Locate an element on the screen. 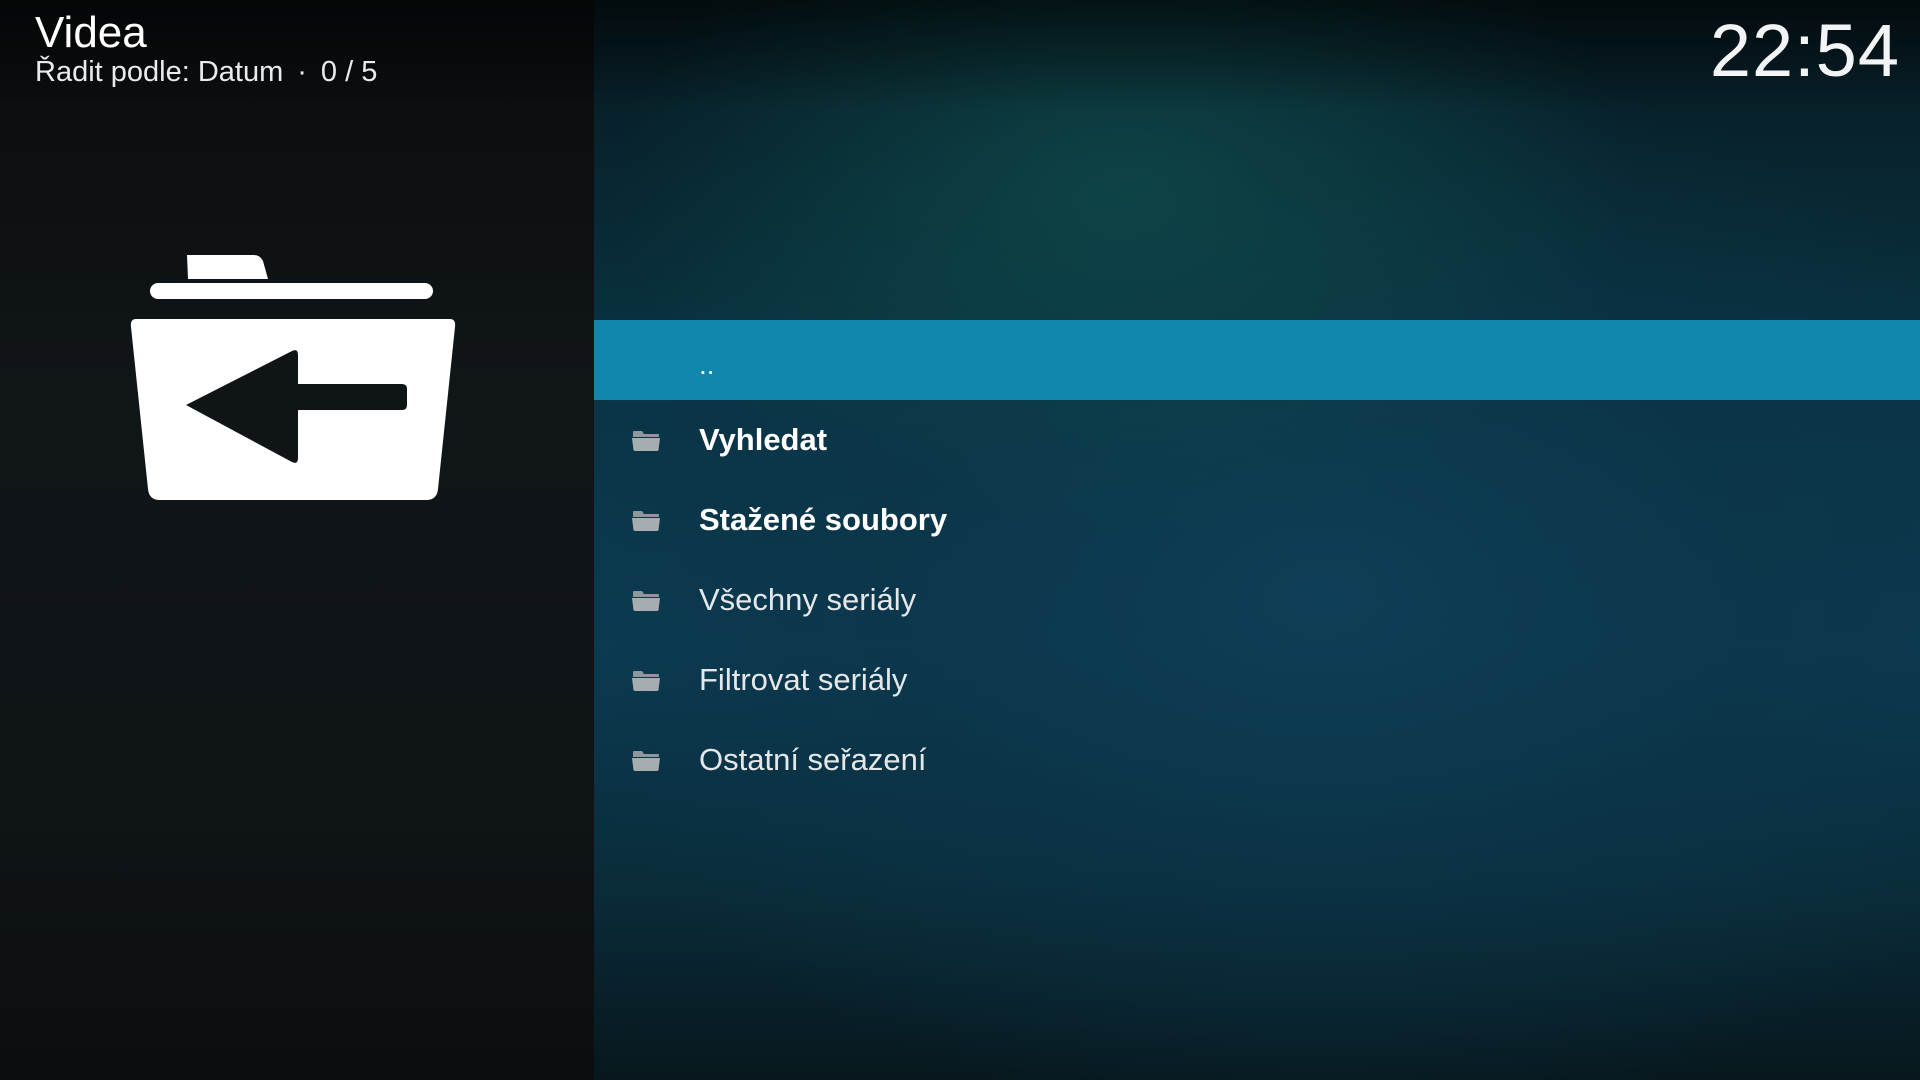  item-position: 0 / 5 is located at coordinates (349, 72).